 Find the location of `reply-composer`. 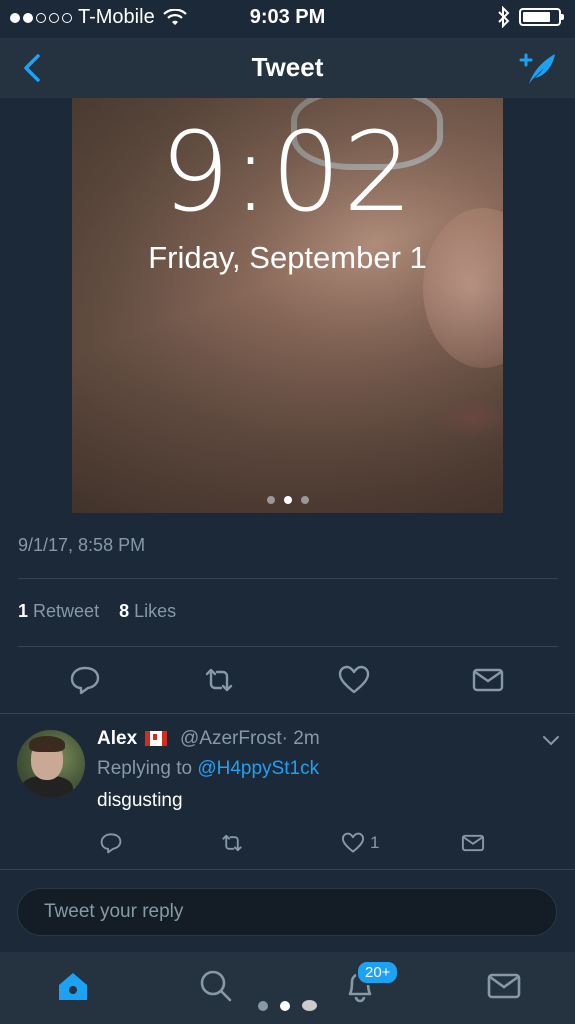

reply-composer is located at coordinates (287, 912).